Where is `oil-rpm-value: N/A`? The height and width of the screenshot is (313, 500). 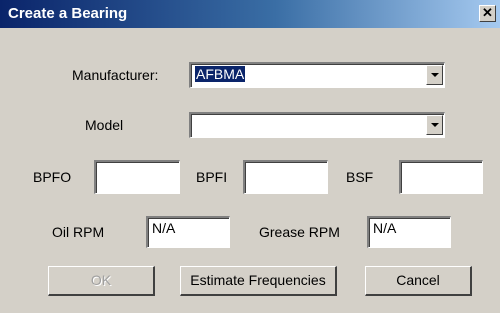
oil-rpm-value: N/A is located at coordinates (164, 228).